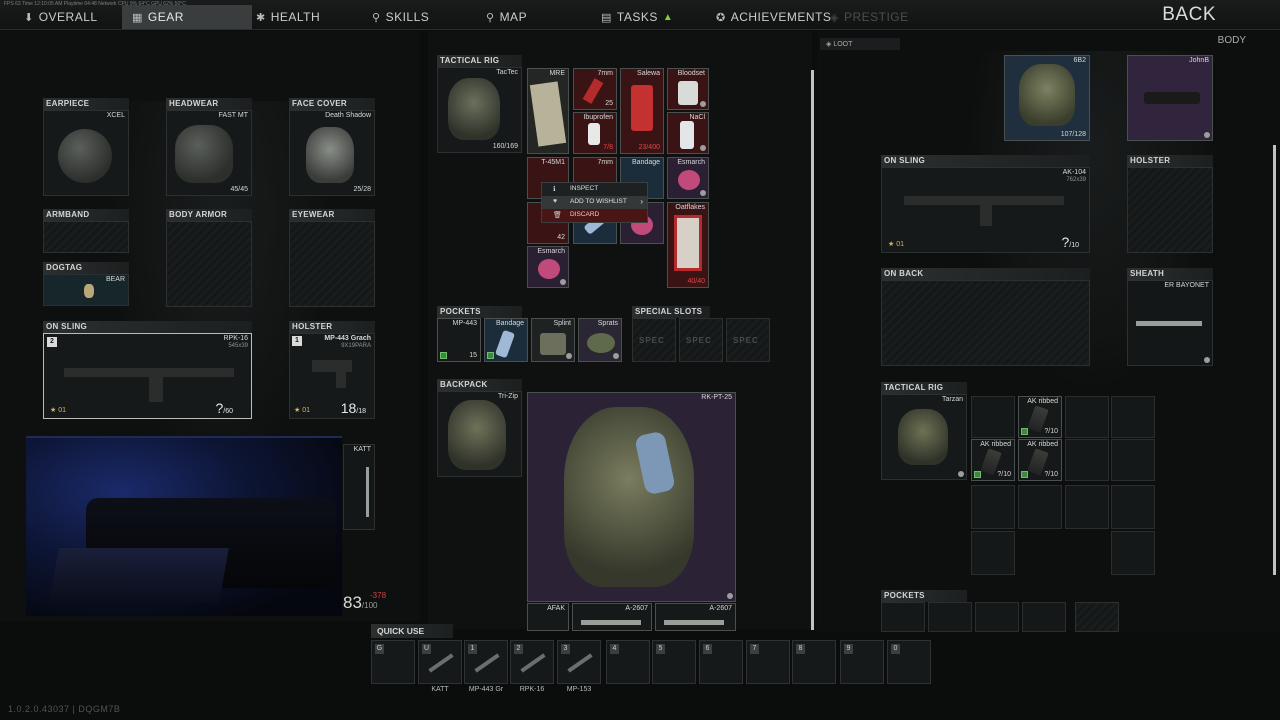  Describe the element at coordinates (674, 662) in the screenshot. I see `quick-use-slot-5: 5` at that location.